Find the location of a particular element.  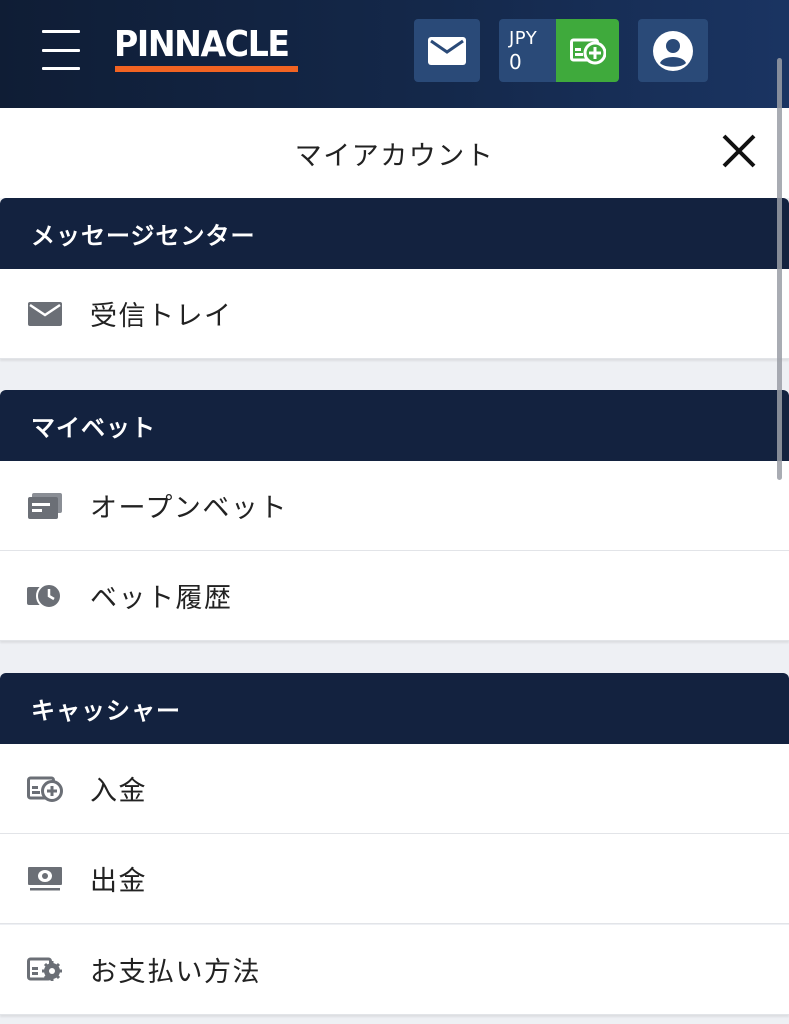

menu-item-withdraw: 出金 is located at coordinates (394, 879).